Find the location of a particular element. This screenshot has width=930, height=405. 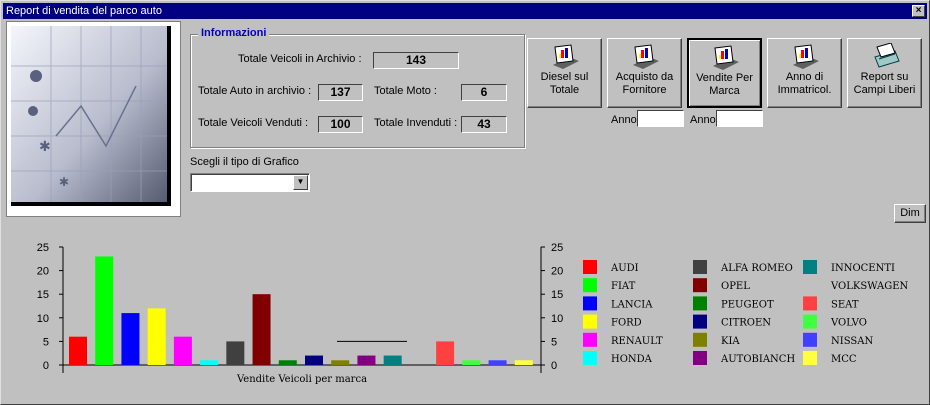

bar-opel is located at coordinates (261, 329).